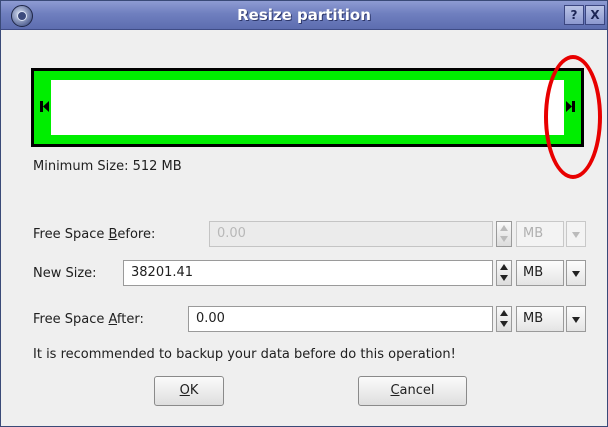 Image resolution: width=608 pixels, height=427 pixels. I want to click on title-bar: Resize partition ? X, so click(304, 15).